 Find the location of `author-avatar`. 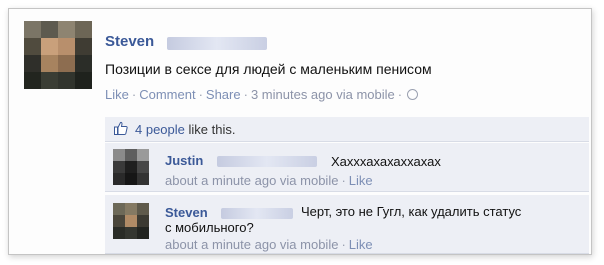

author-avatar is located at coordinates (58, 55).